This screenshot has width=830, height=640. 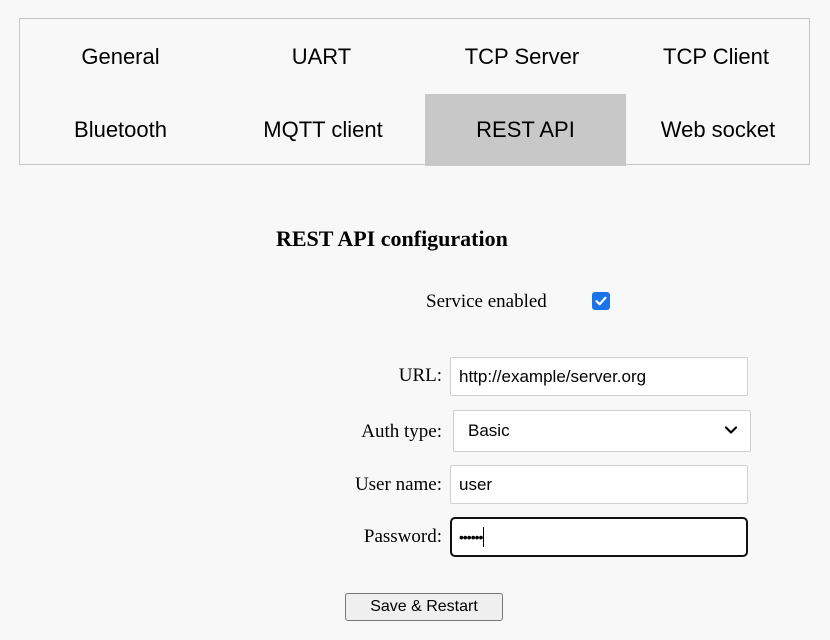 I want to click on tab-bluetooth: Bluetooth, so click(x=120, y=130).